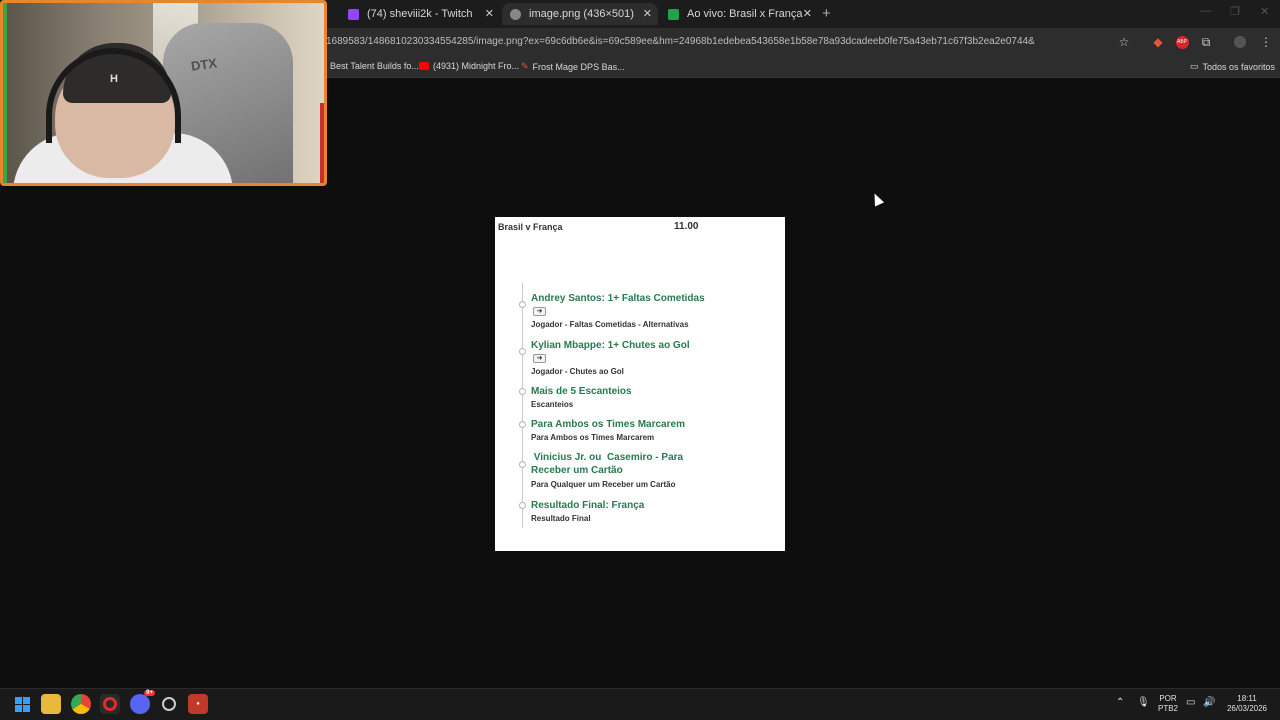 This screenshot has width=1280, height=720. I want to click on match-title: Brasil v França, so click(530, 227).